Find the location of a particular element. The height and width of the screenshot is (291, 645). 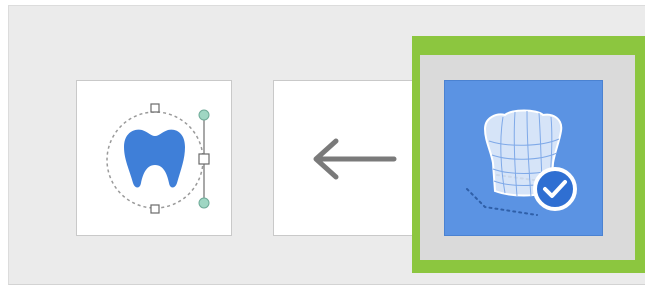

tooth-transform-button is located at coordinates (154, 158).